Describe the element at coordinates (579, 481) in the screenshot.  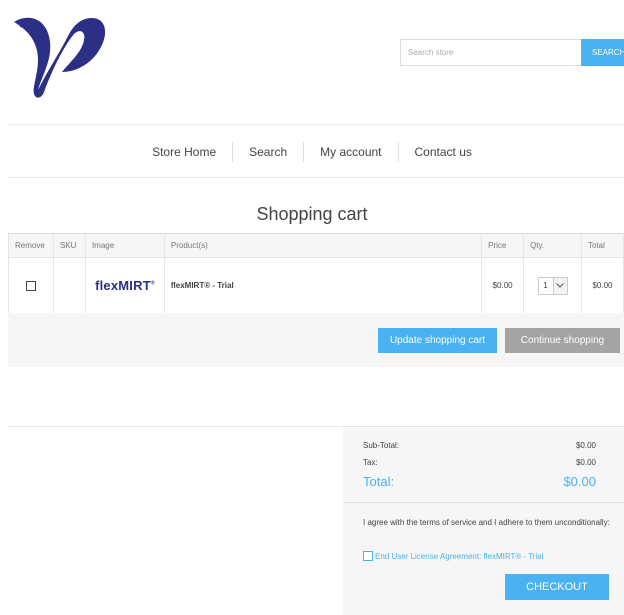
I see `total-value: $0.00` at that location.